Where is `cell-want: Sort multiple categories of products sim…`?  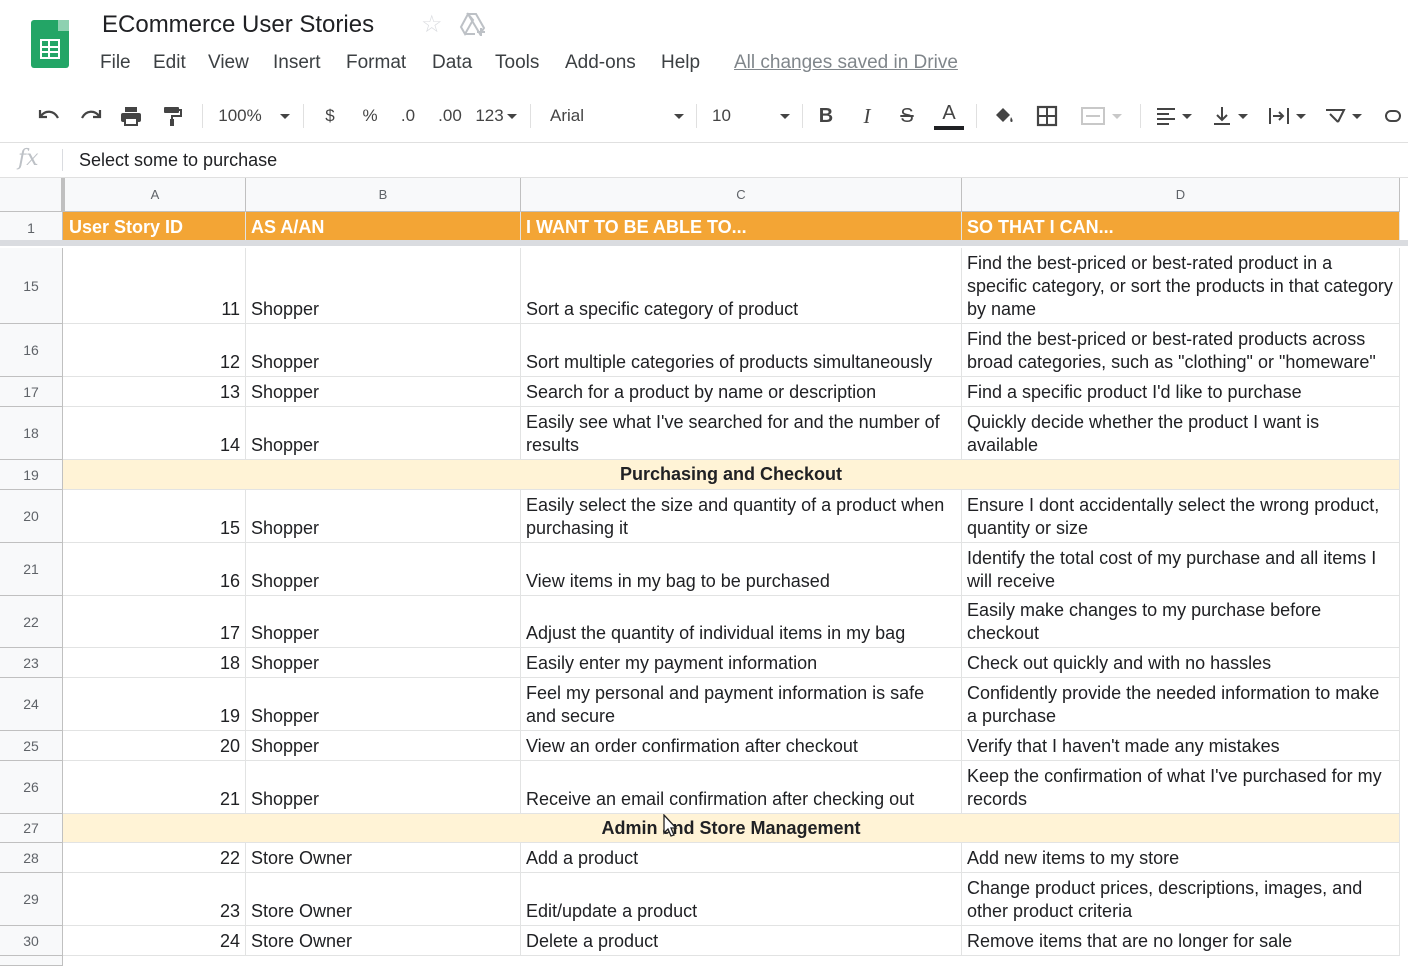 cell-want: Sort multiple categories of products sim… is located at coordinates (741, 350).